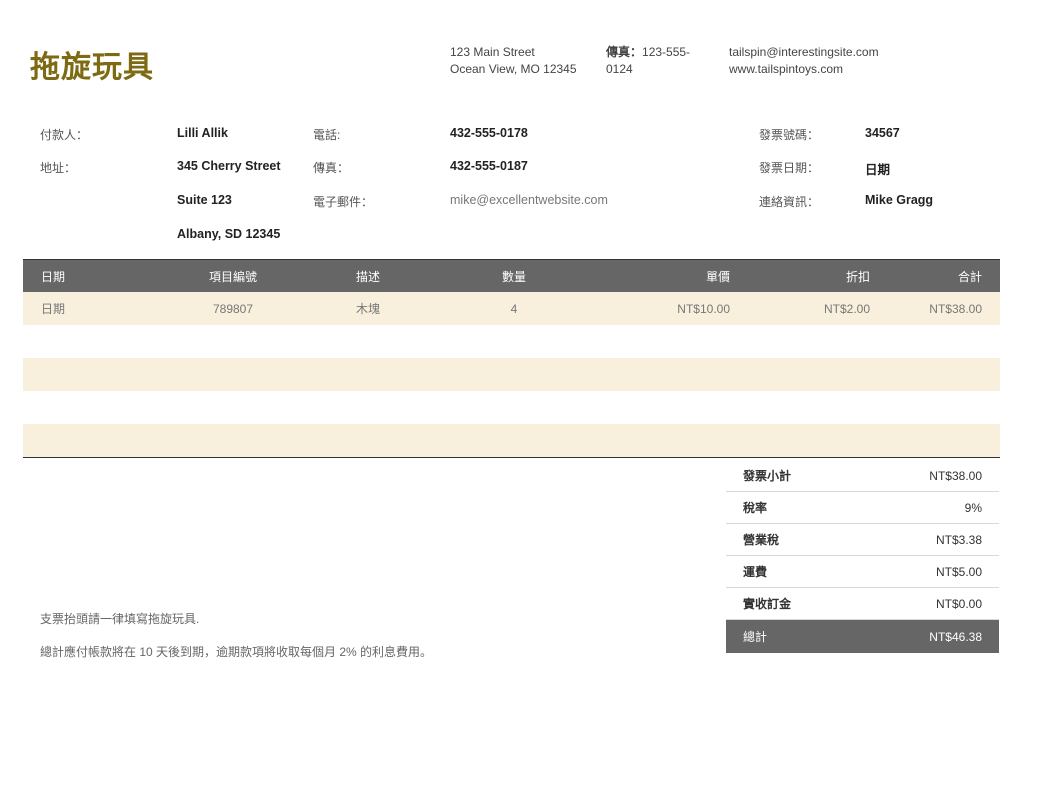 This screenshot has height=800, width=1038. What do you see at coordinates (862, 636) in the screenshot?
I see `grand-total-row: 總計 NT$46.38` at bounding box center [862, 636].